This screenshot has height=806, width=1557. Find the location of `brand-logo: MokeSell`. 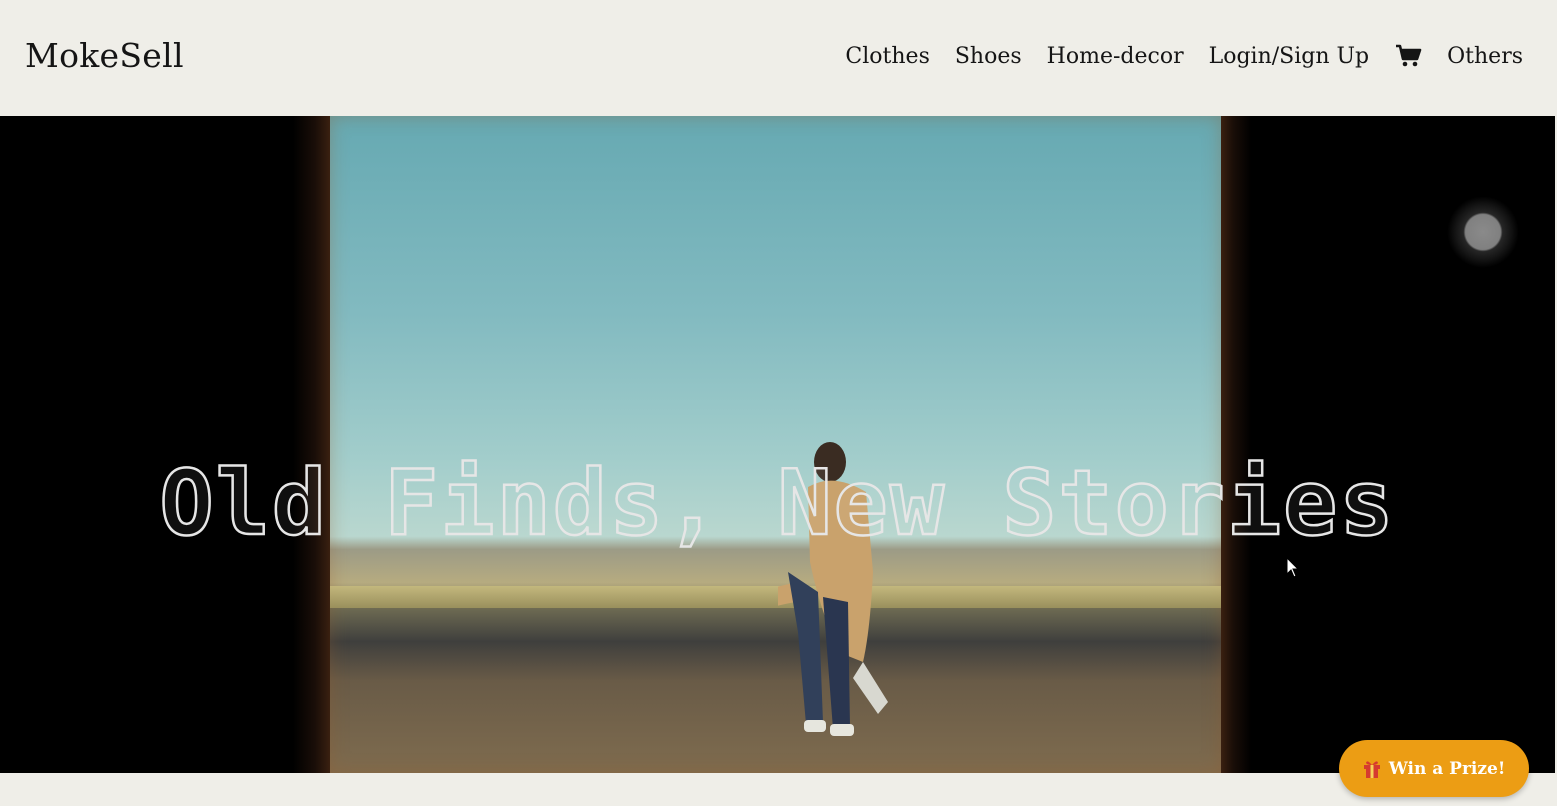

brand-logo: MokeSell is located at coordinates (104, 55).